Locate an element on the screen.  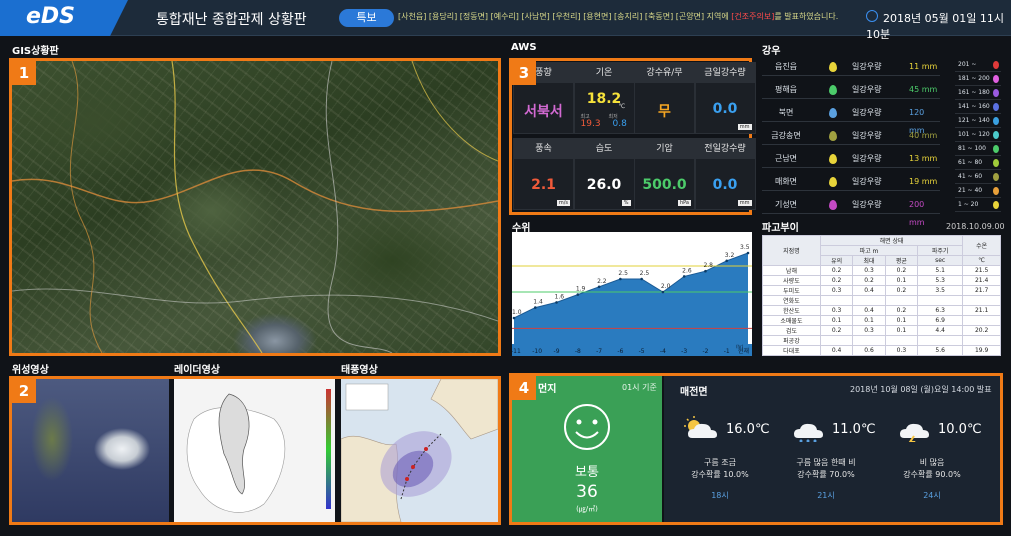
table-cell: 5.6 is located at coordinates (940, 350).